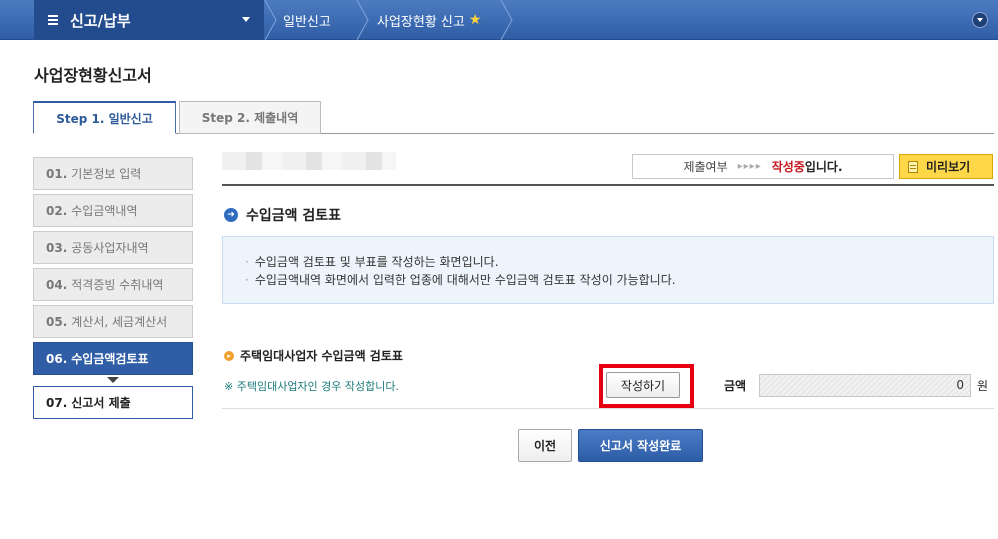 This screenshot has height=539, width=998. Describe the element at coordinates (250, 117) in the screenshot. I see `tab-step2: Step 2. 제출내역` at that location.